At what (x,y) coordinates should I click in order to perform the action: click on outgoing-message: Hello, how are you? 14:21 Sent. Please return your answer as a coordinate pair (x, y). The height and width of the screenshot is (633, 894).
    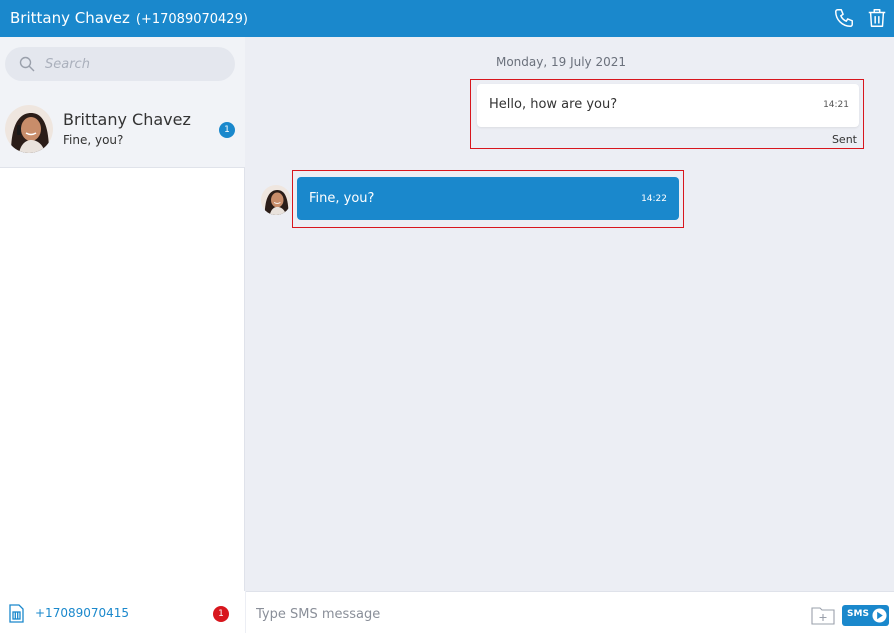
    Looking at the image, I should click on (667, 114).